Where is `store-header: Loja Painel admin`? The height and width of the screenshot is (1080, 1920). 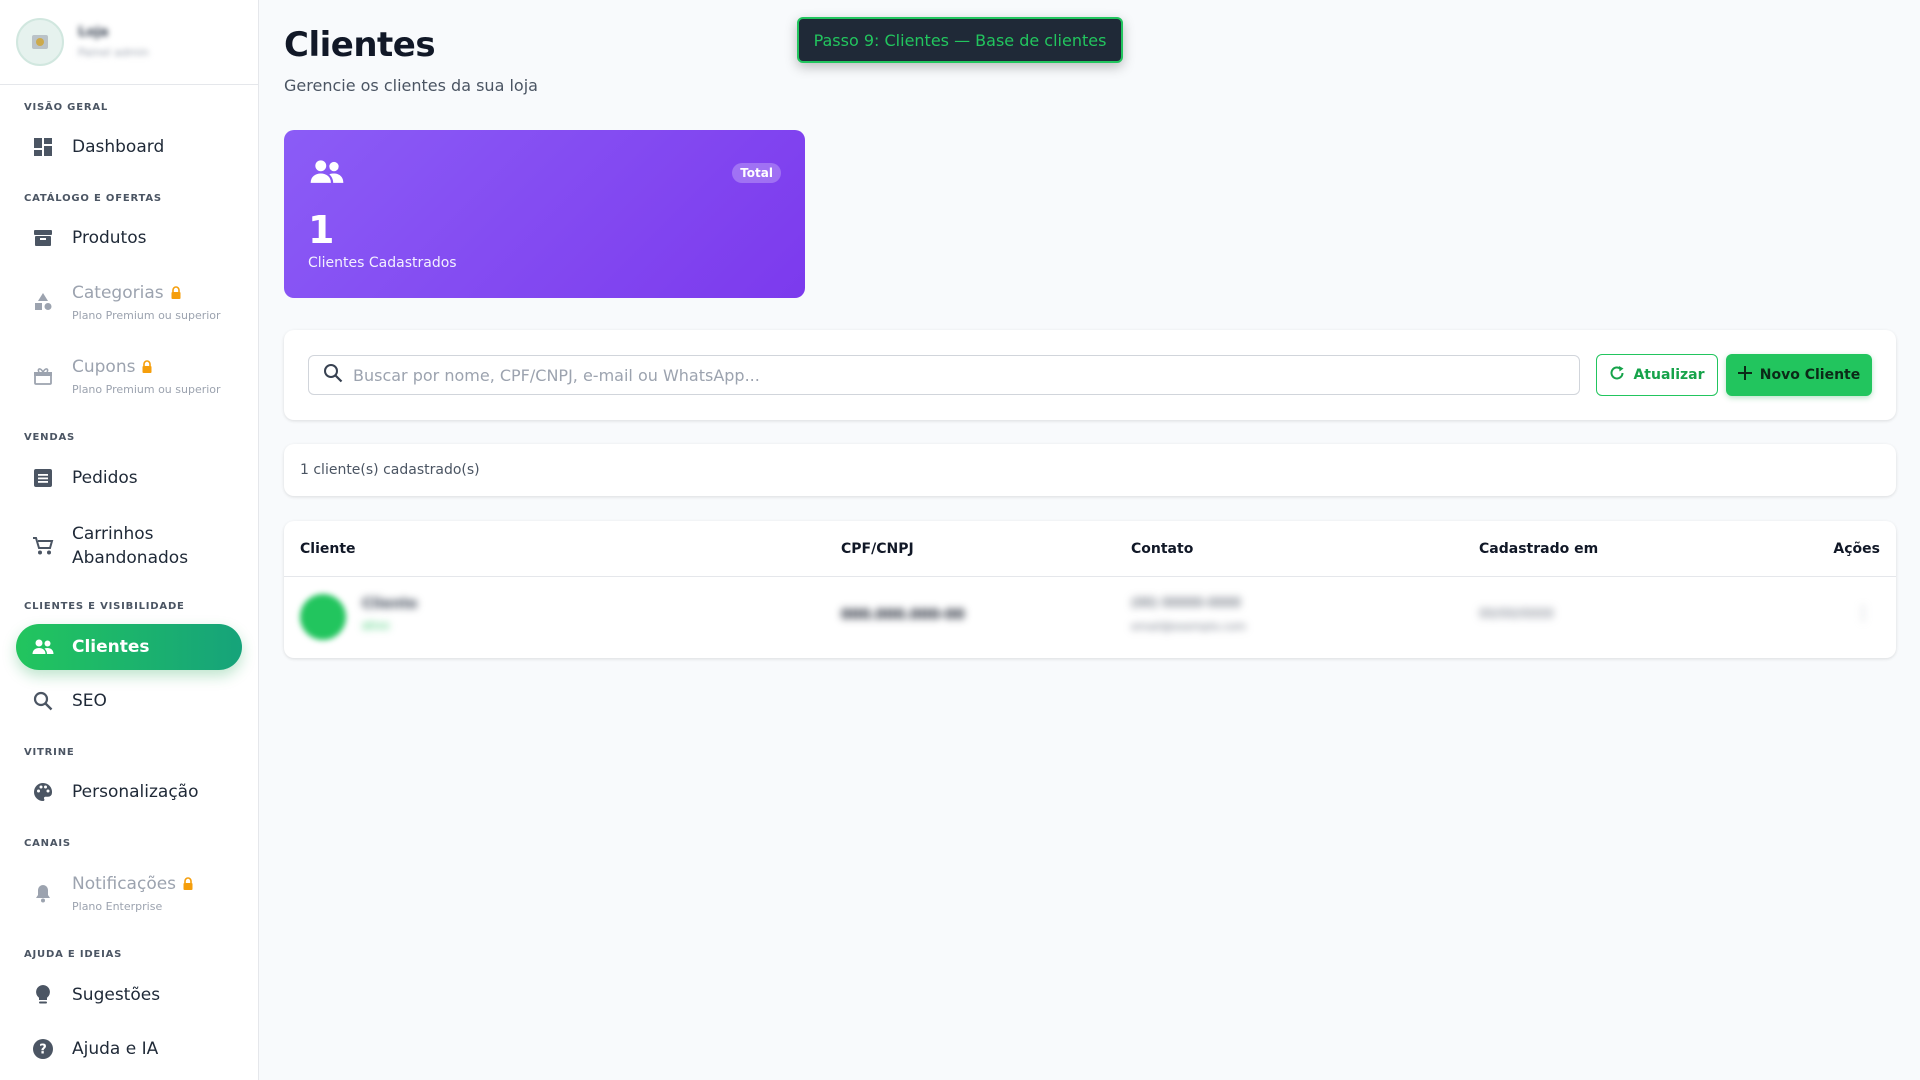
store-header: Loja Painel admin is located at coordinates (129, 42).